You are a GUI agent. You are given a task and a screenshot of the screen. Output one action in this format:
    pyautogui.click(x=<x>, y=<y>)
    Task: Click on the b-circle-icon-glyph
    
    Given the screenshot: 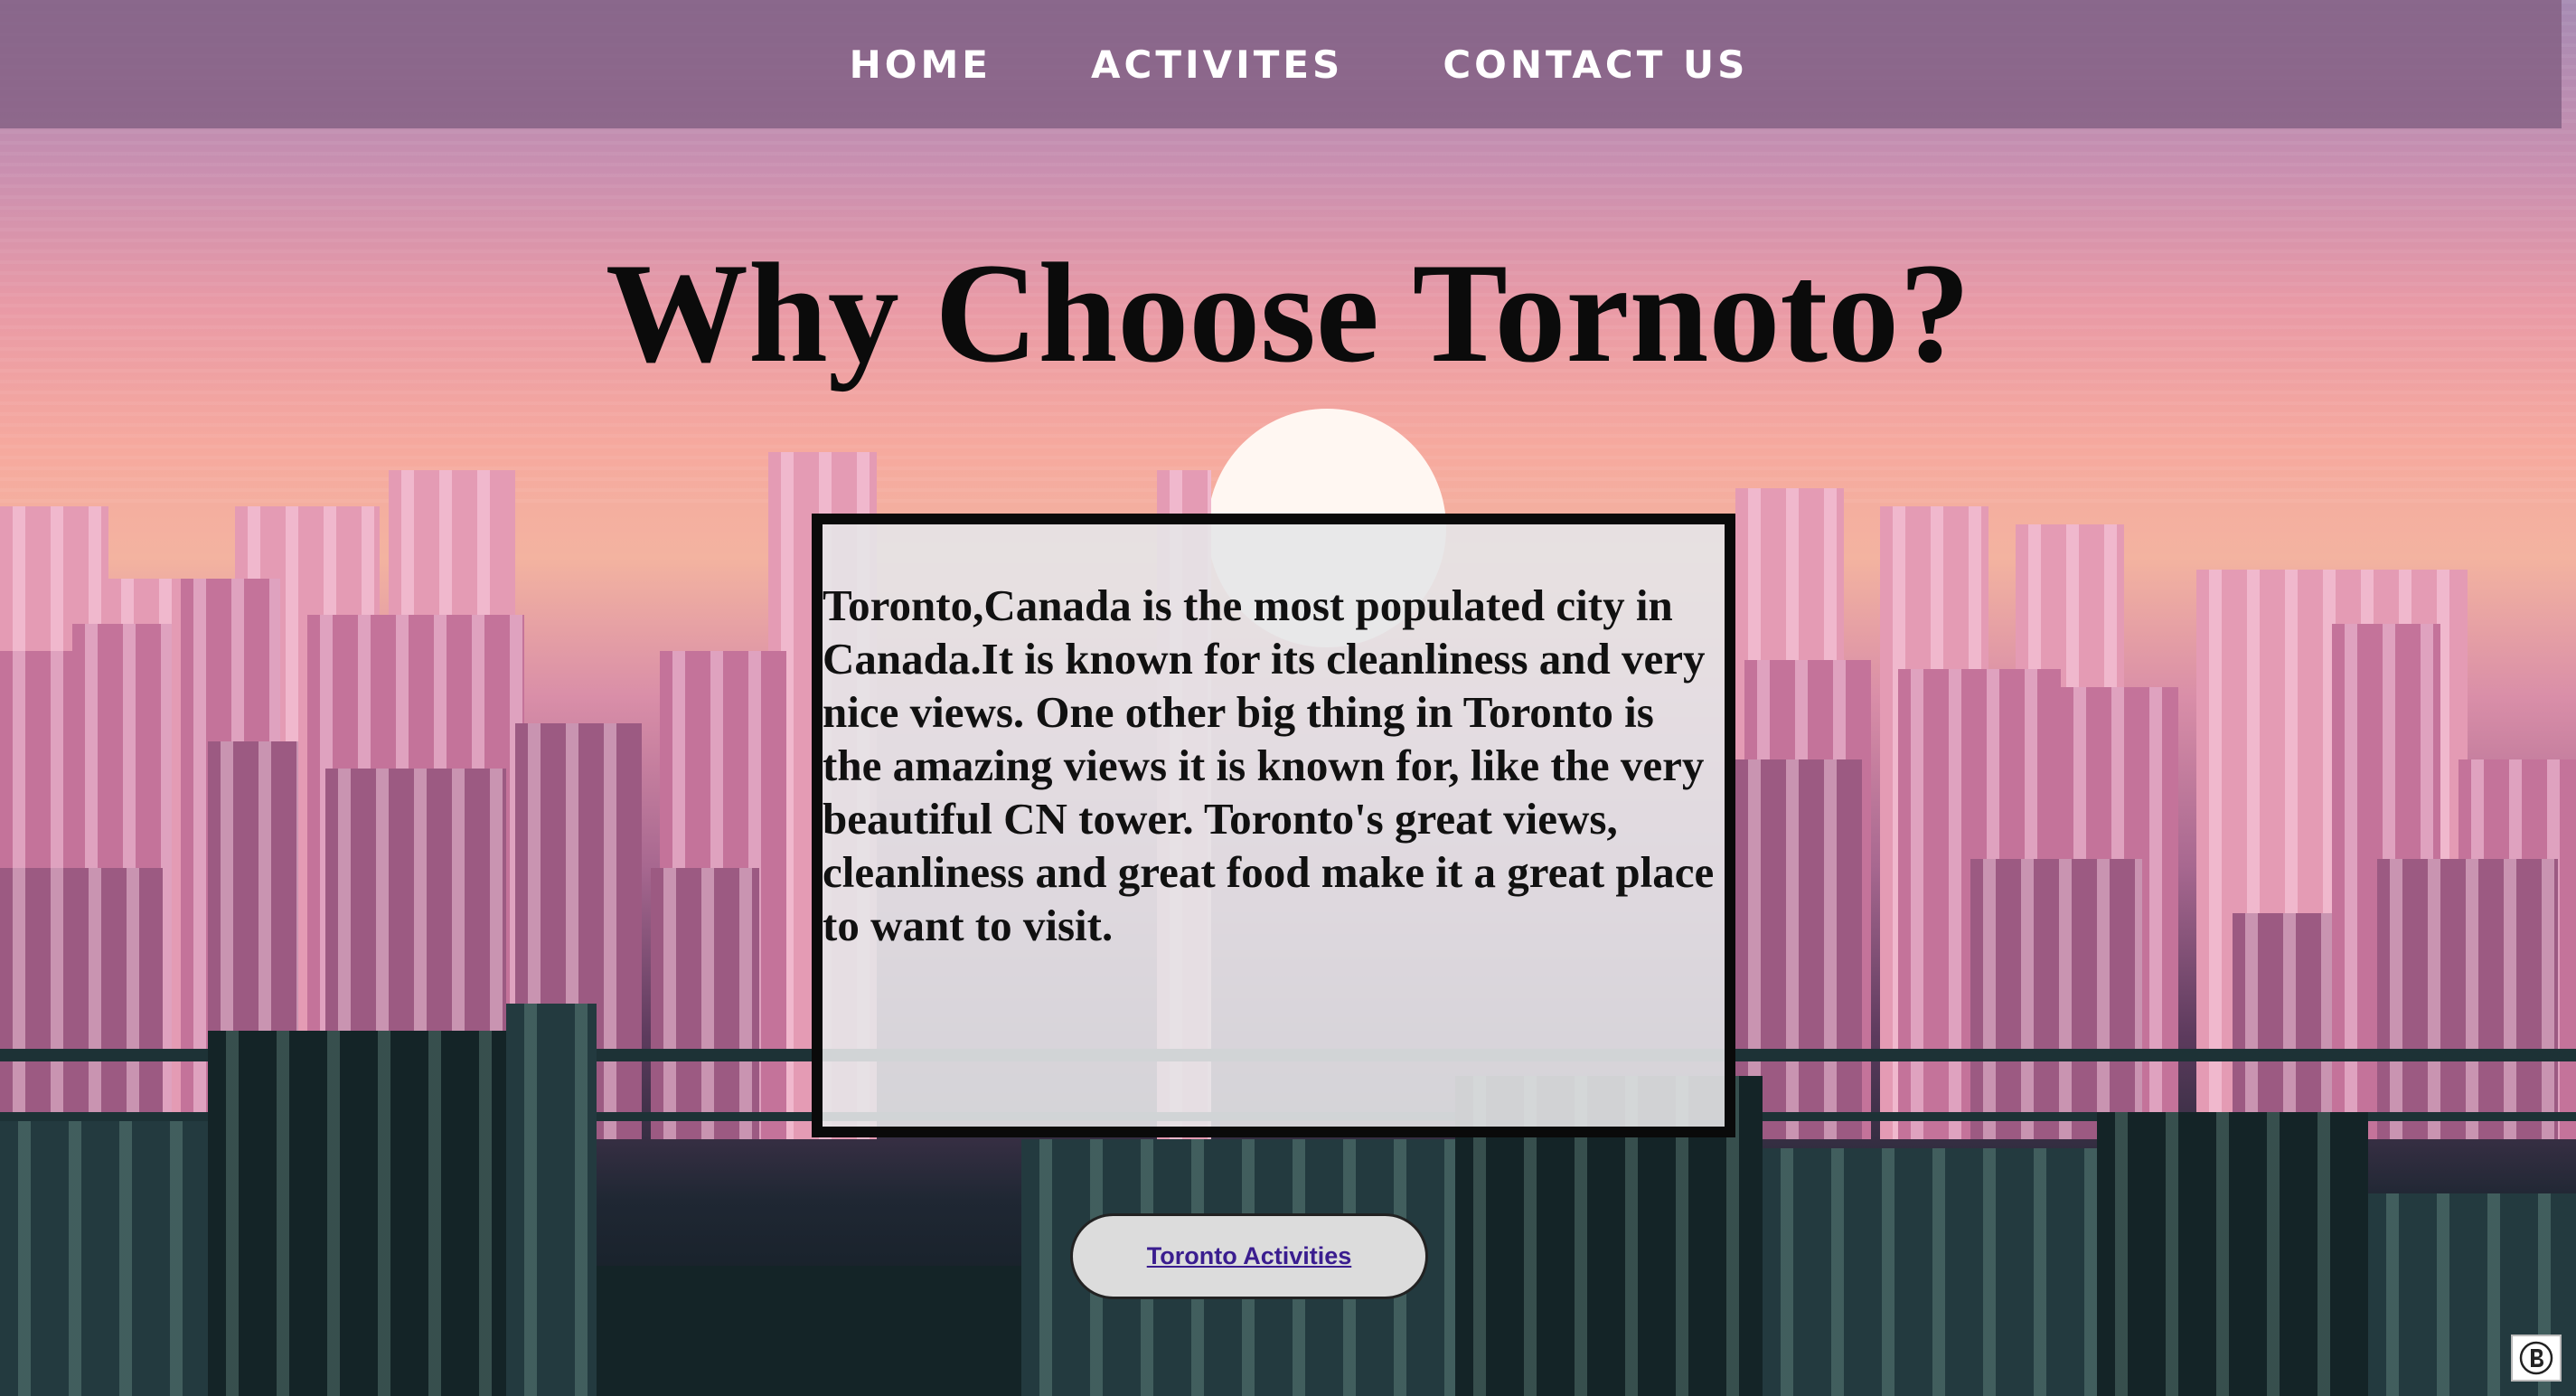 What is the action you would take?
    pyautogui.click(x=2536, y=1358)
    